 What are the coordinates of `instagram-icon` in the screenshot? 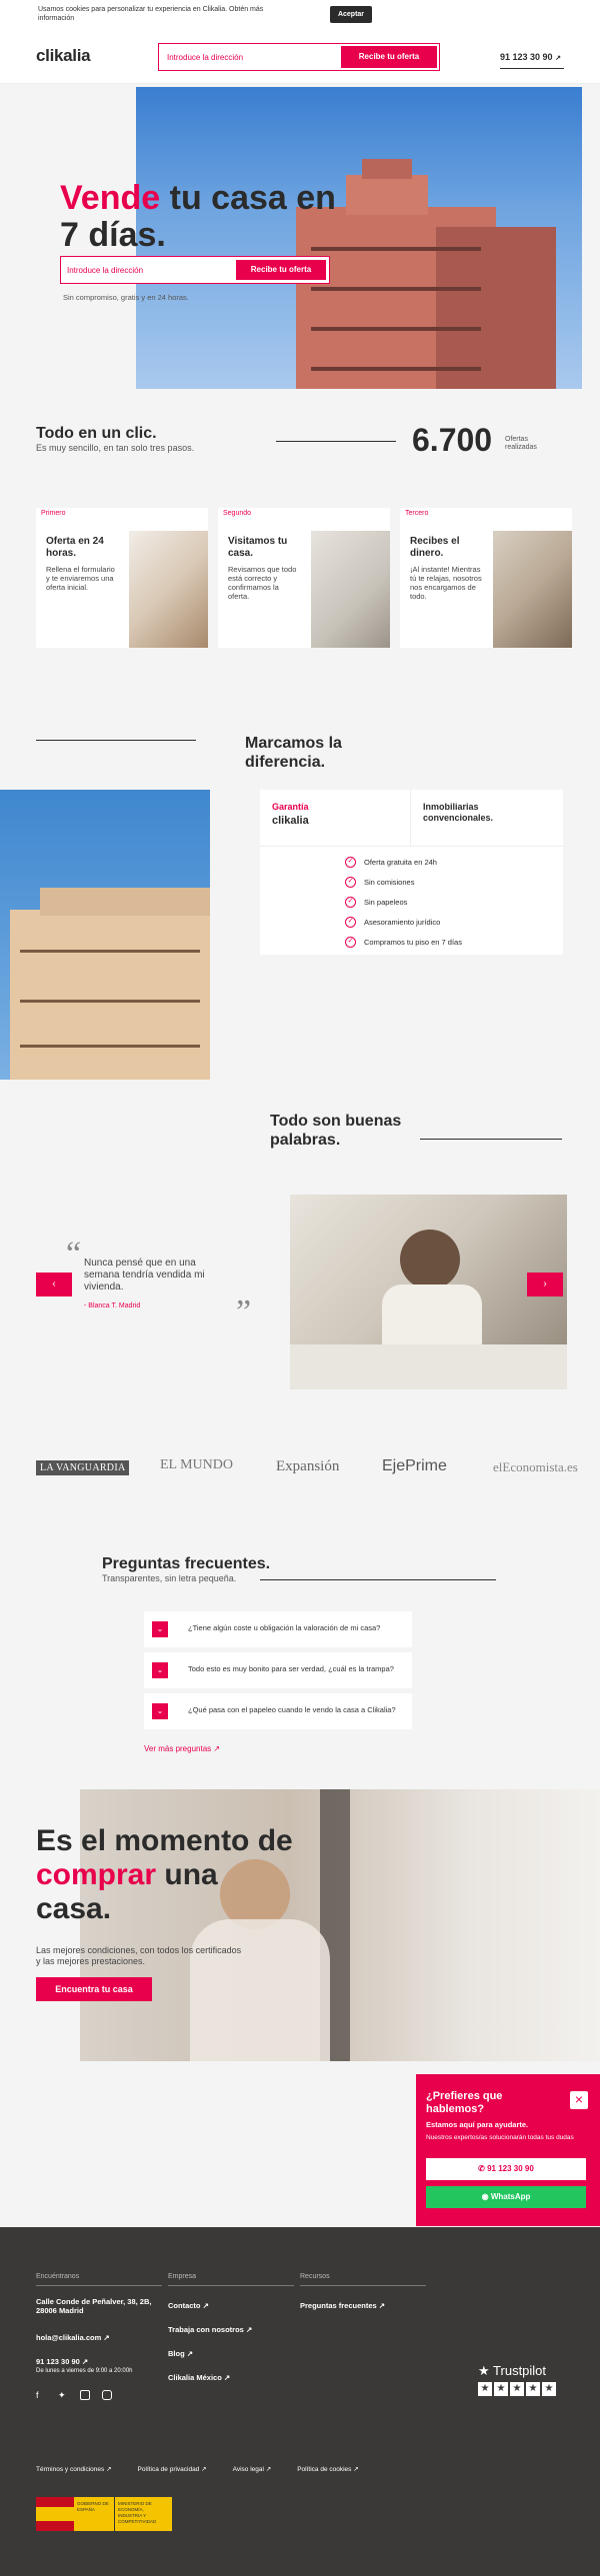 It's located at (107, 2395).